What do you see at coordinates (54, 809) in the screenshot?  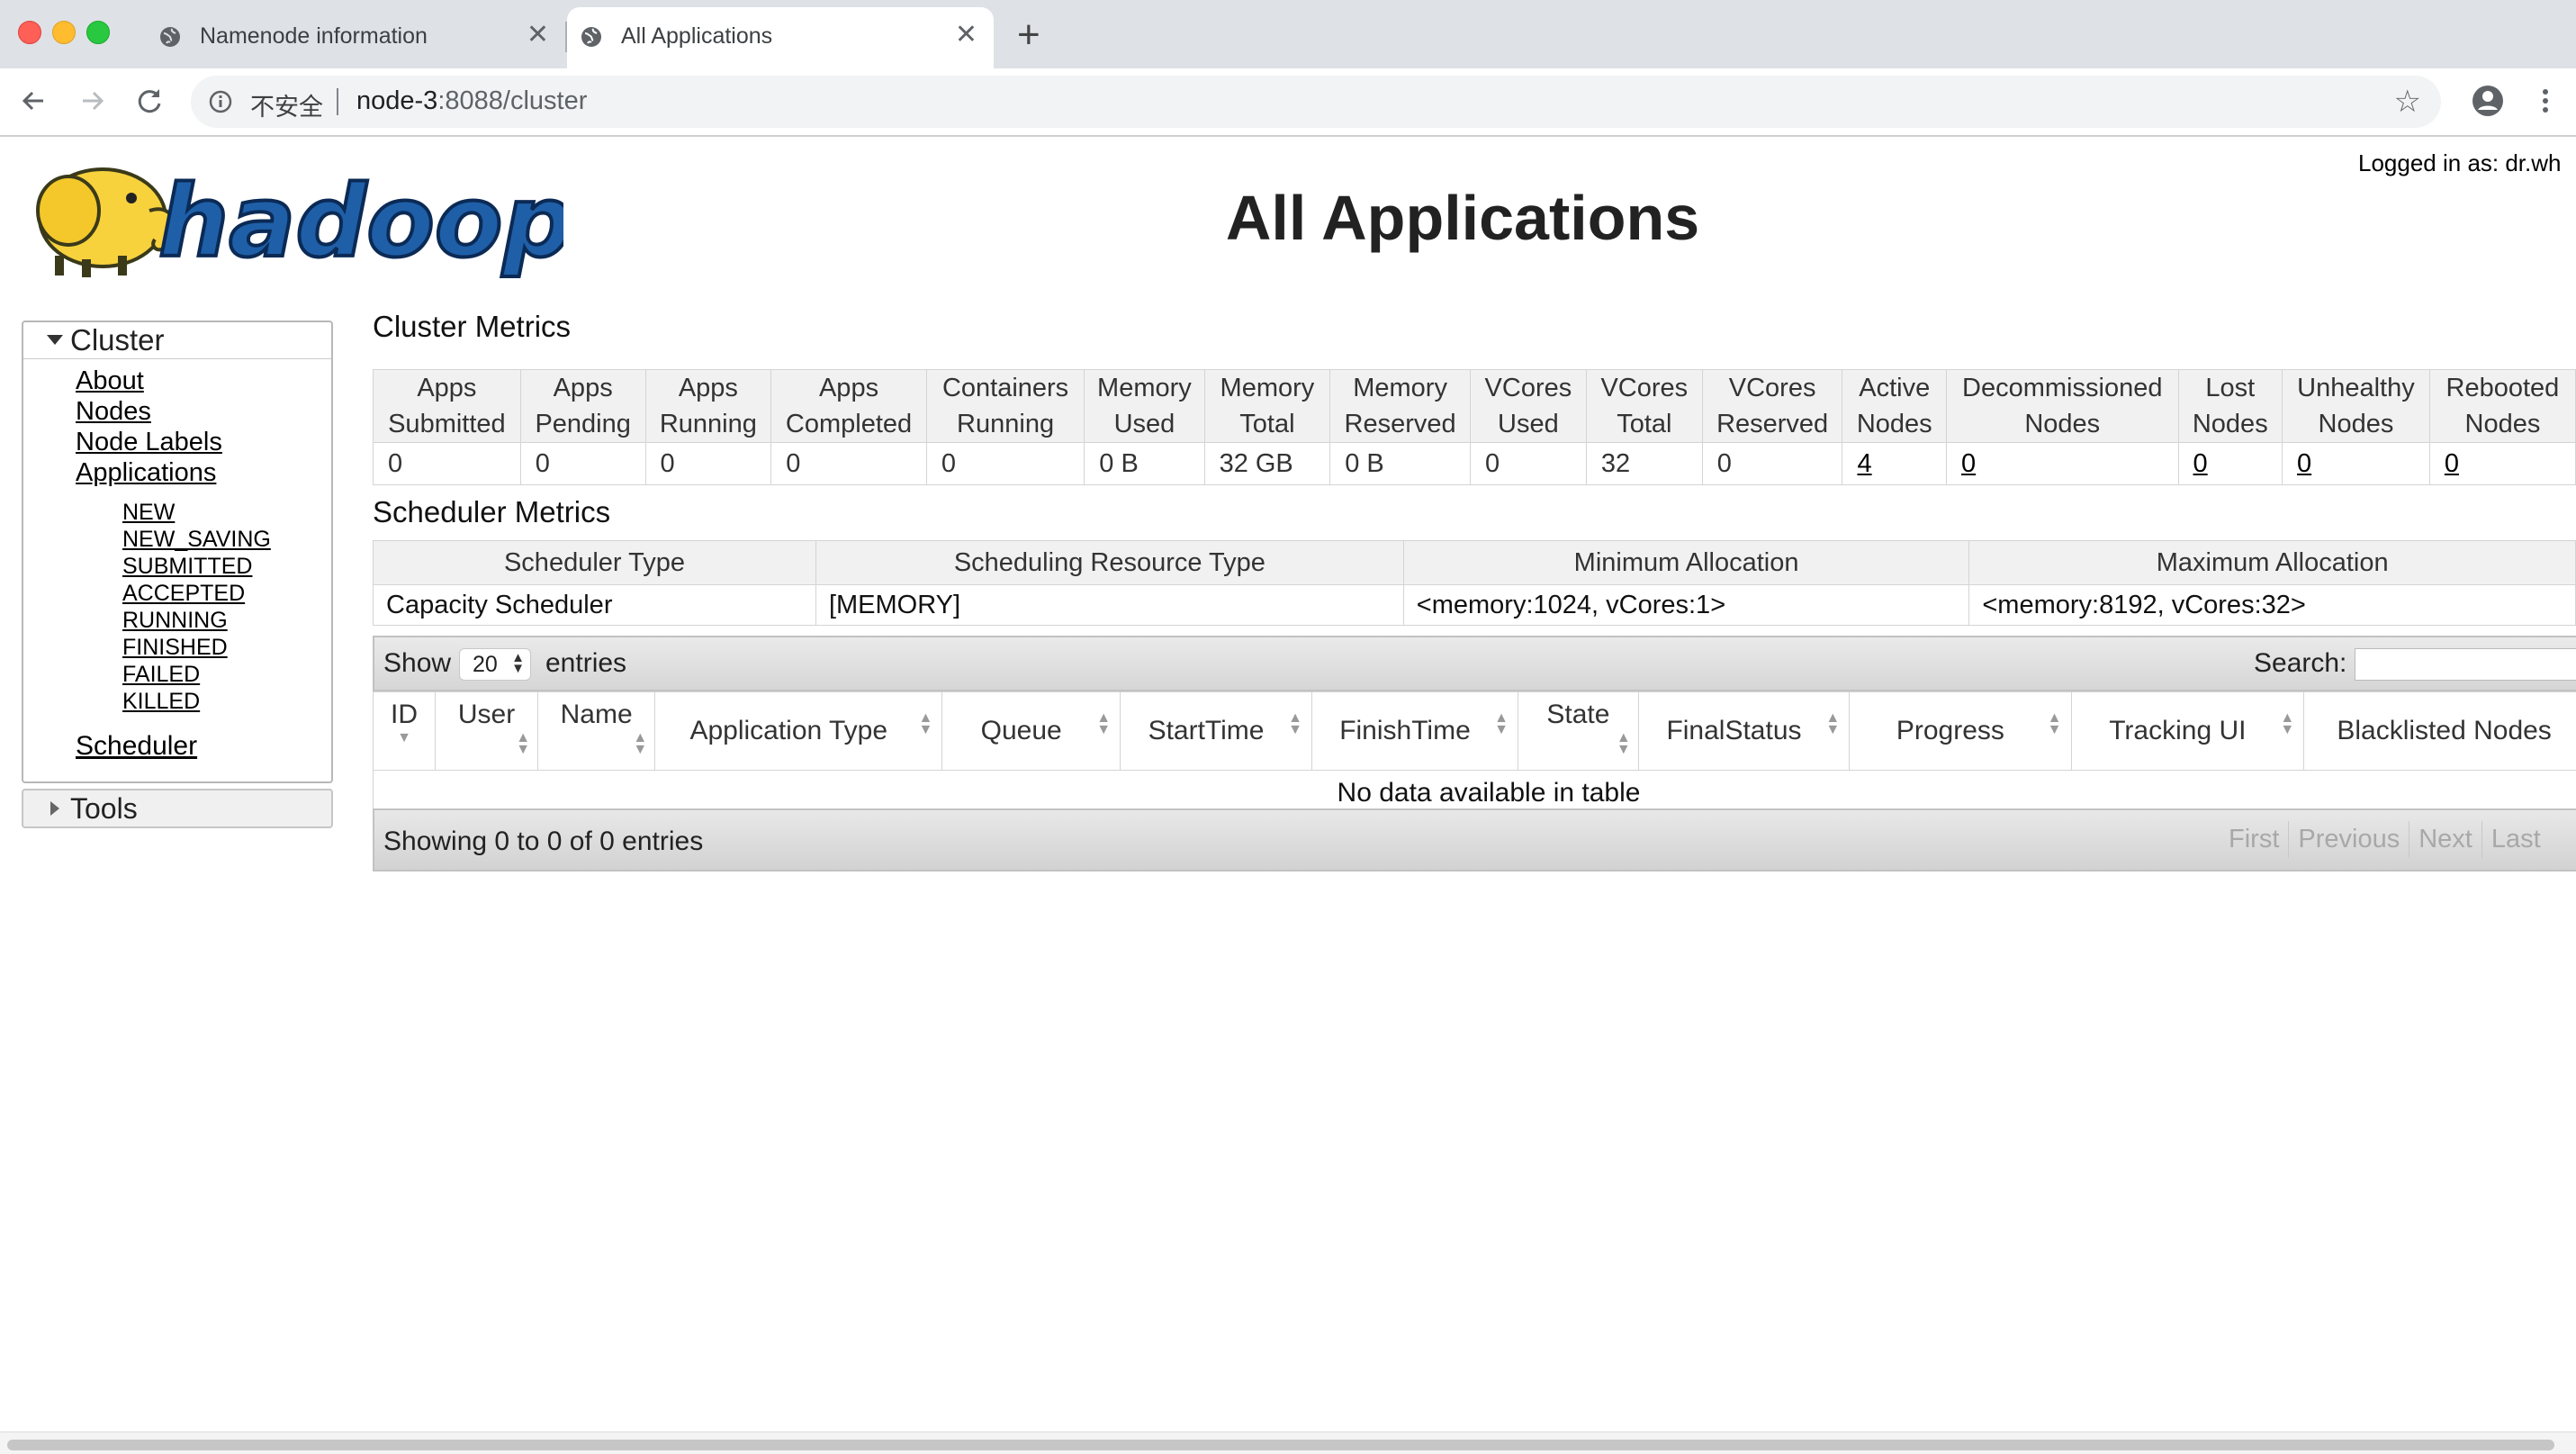 I see `collapsed-triangle-icon` at bounding box center [54, 809].